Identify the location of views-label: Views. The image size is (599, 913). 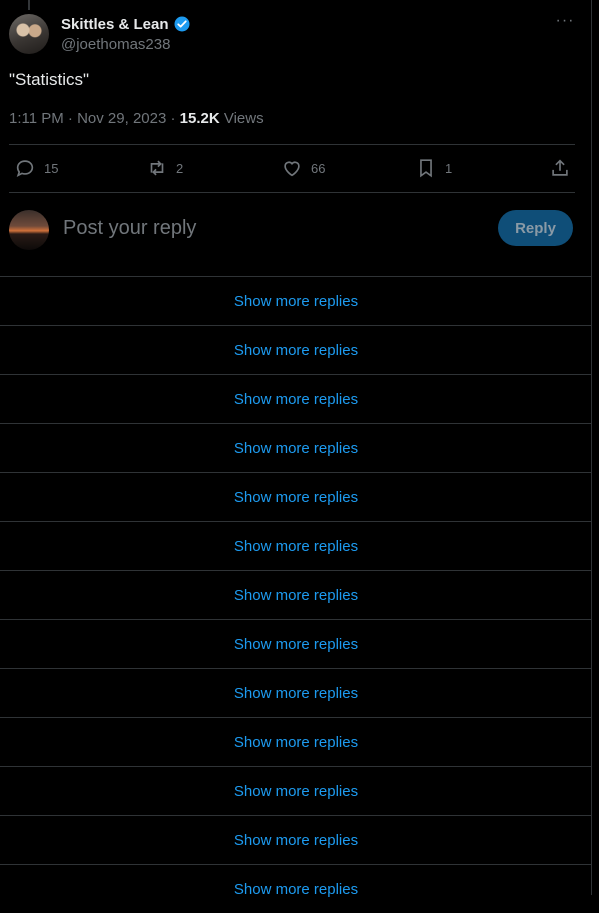
(241, 118).